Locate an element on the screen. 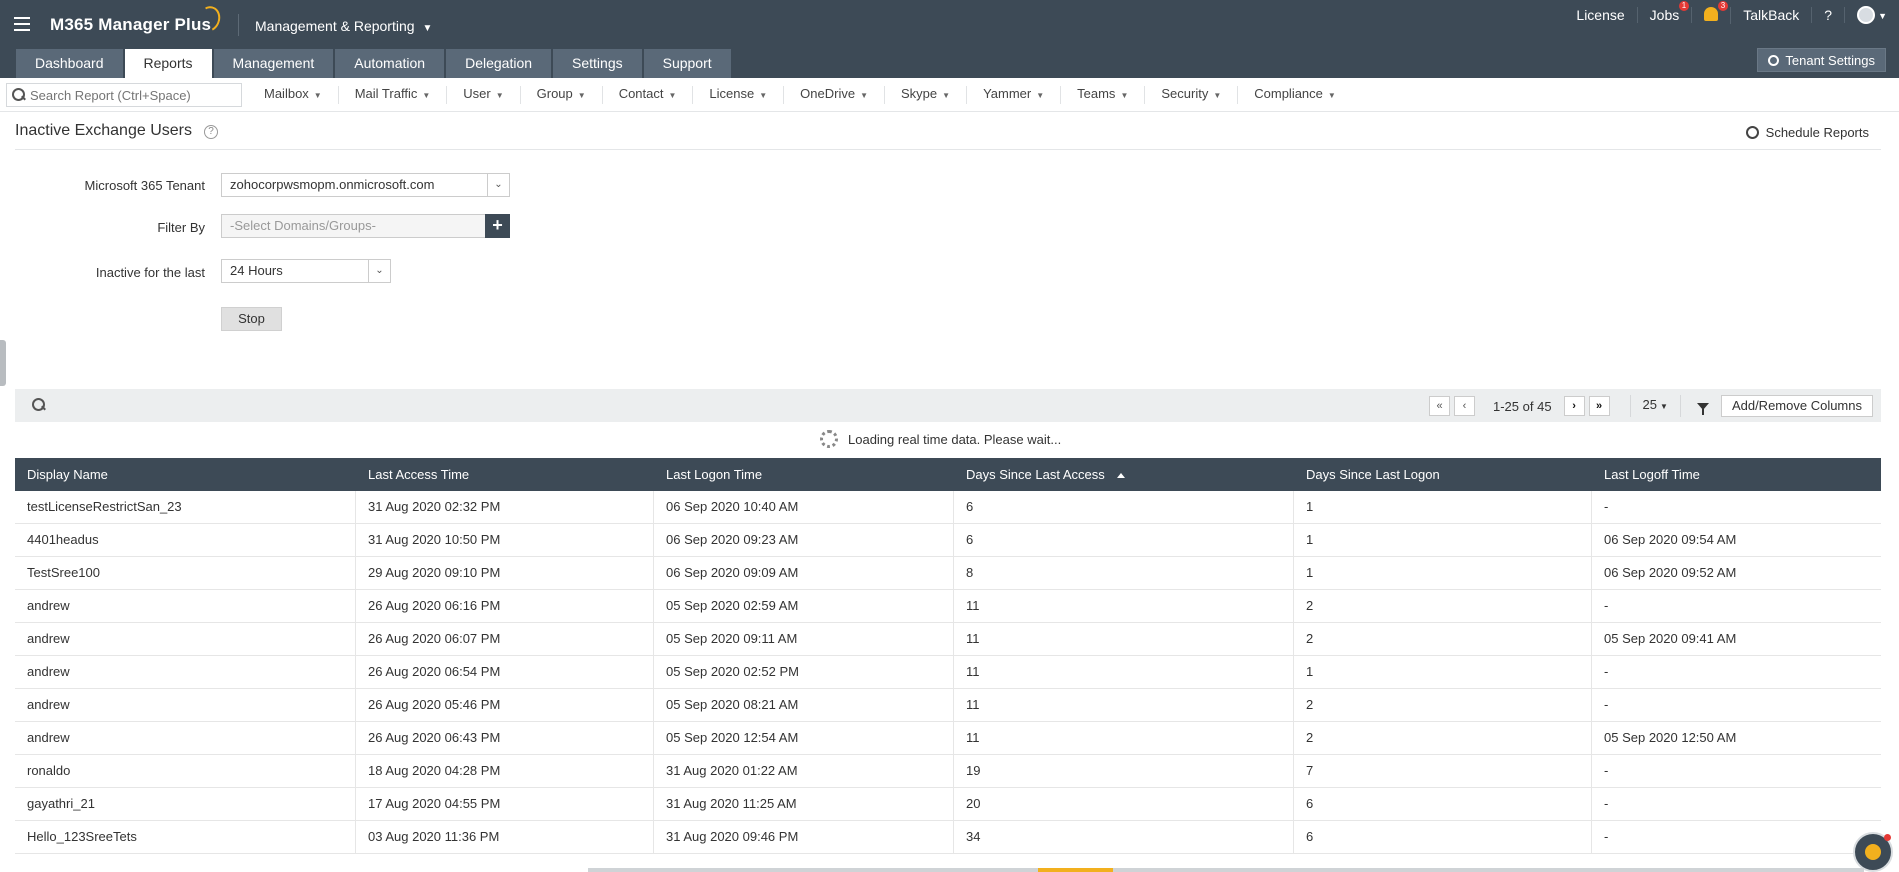 This screenshot has height=872, width=1899. col-last-access-time: Last Access Time is located at coordinates (505, 474).